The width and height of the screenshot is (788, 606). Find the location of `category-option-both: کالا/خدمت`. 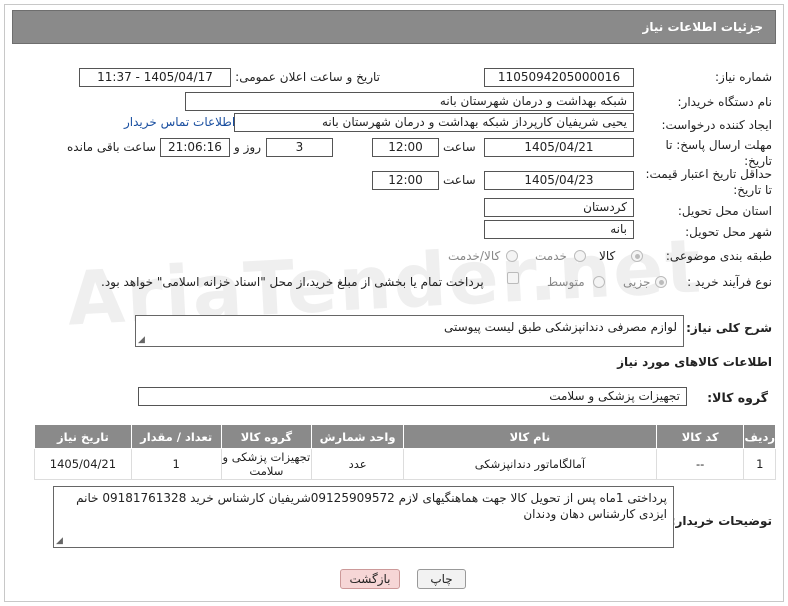

category-option-both: کالا/خدمت is located at coordinates (474, 256).